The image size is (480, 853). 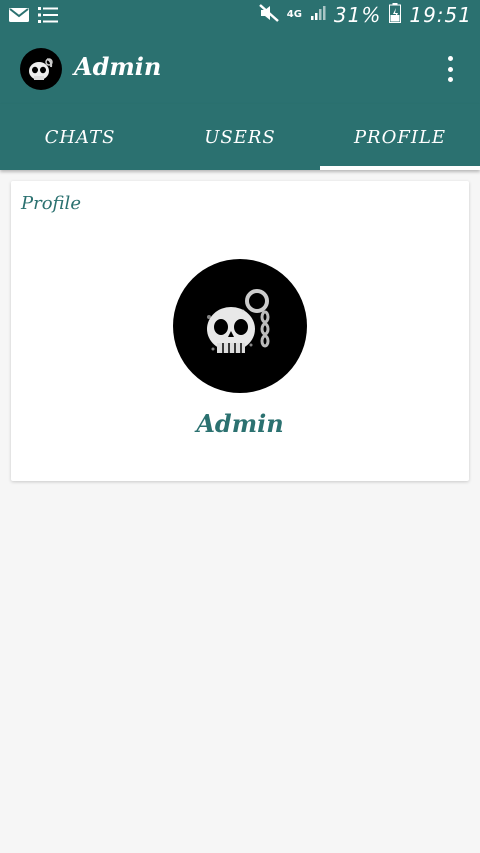 What do you see at coordinates (318, 15) in the screenshot?
I see `signal-icon` at bounding box center [318, 15].